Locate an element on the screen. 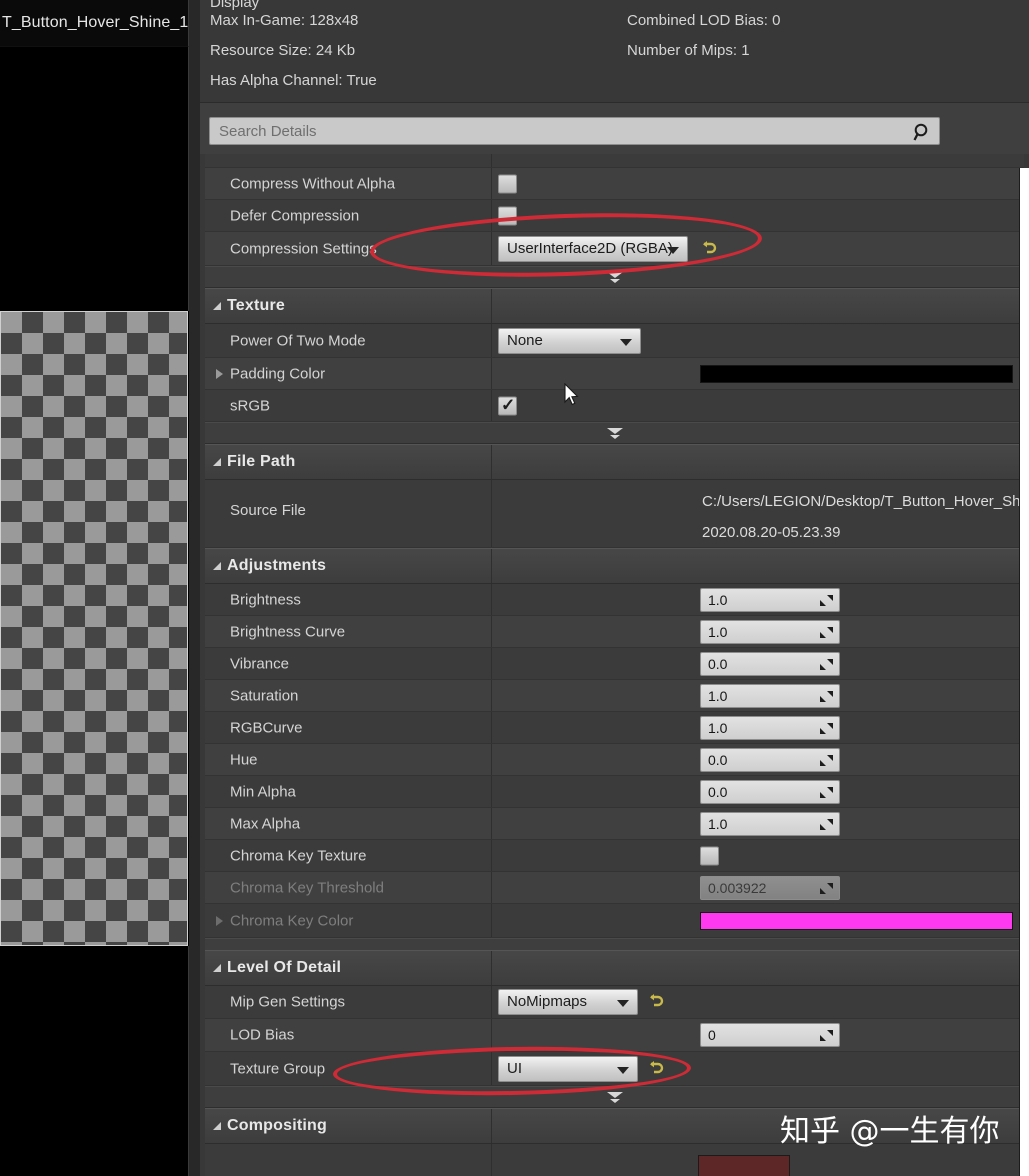 The image size is (1029, 1176). mip-gen-settings-dropdown: NoMipmaps is located at coordinates (568, 1002).